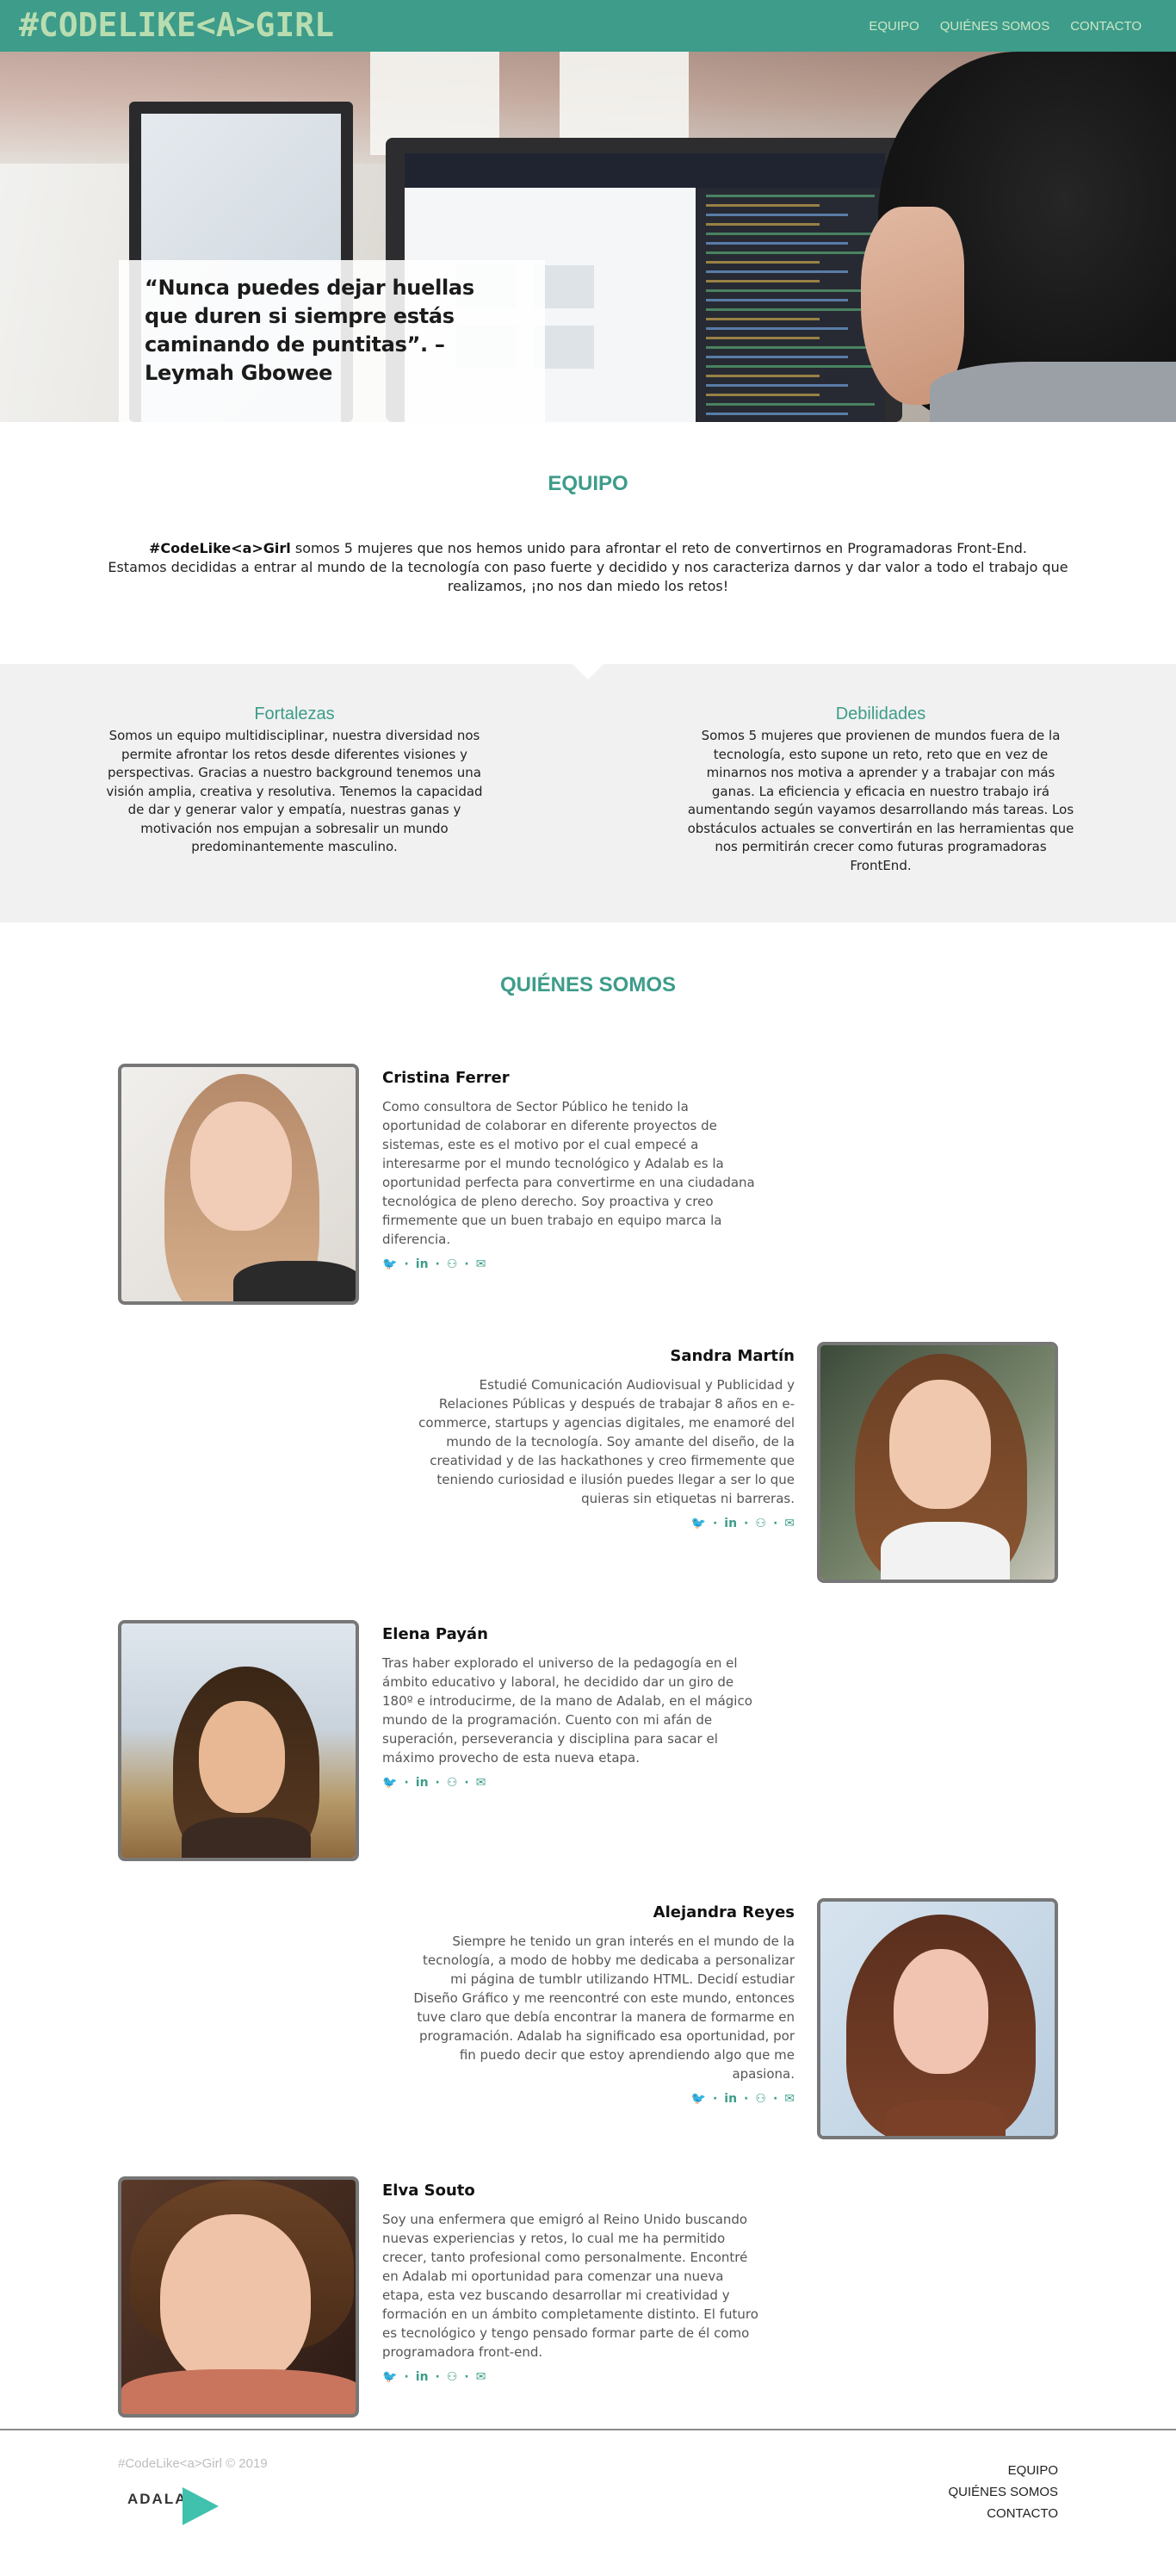  I want to click on main-nav: EQUIPO QUIÉNES SOMOS CONTACTO, so click(1005, 27).